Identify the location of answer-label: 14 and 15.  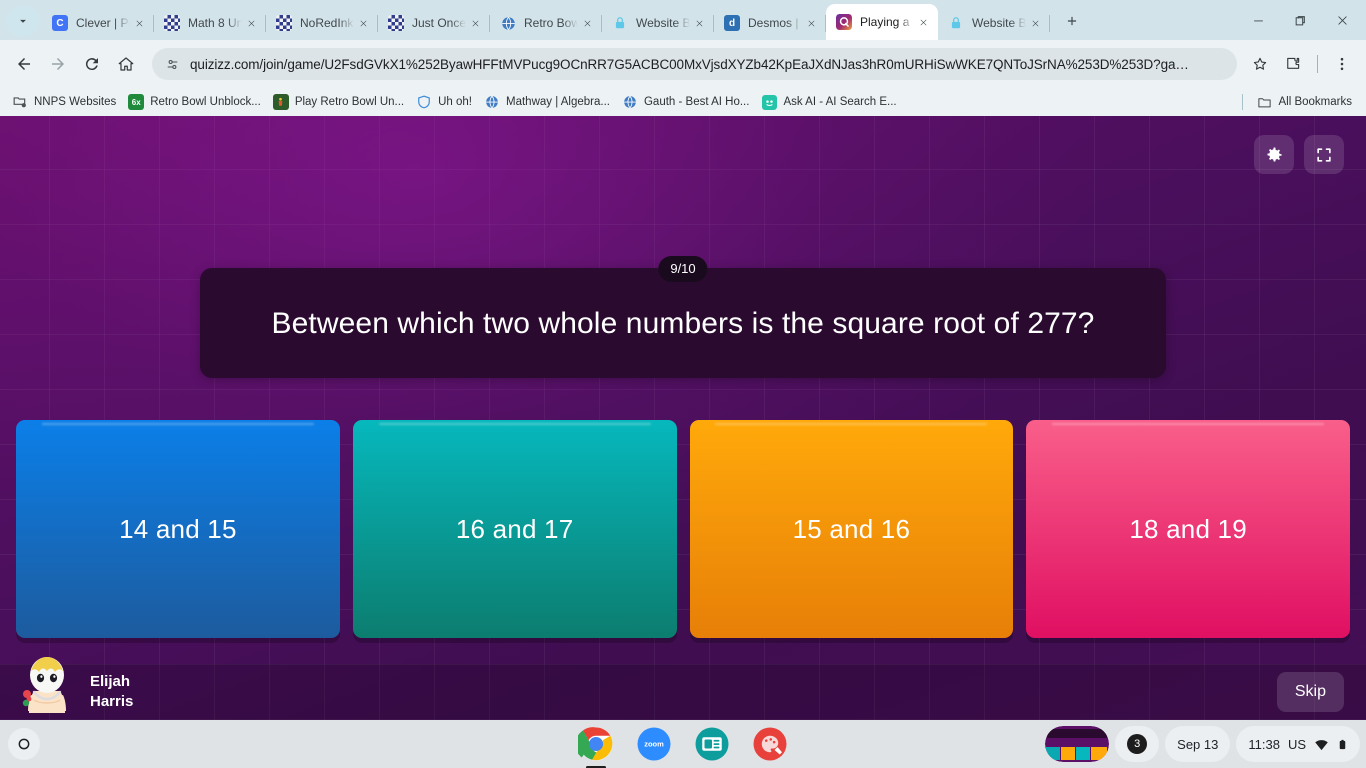
(178, 528).